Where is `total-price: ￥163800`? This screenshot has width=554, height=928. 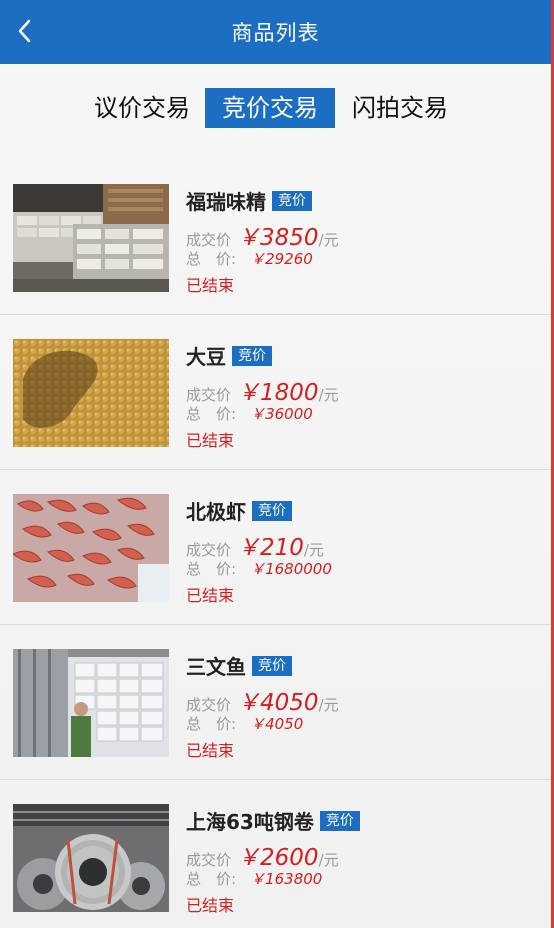
total-price: ￥163800 is located at coordinates (286, 879).